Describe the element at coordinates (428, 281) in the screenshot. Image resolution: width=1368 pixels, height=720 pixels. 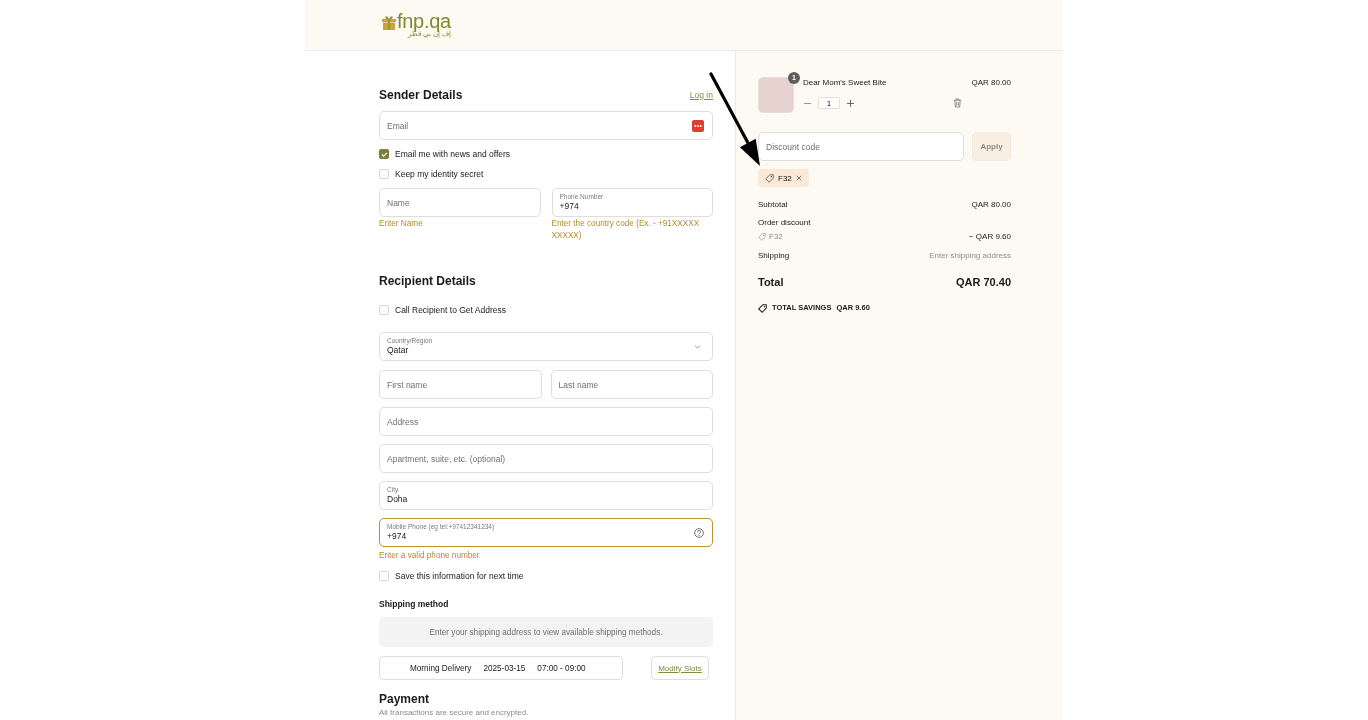
I see `section-title: Recipient Details` at that location.